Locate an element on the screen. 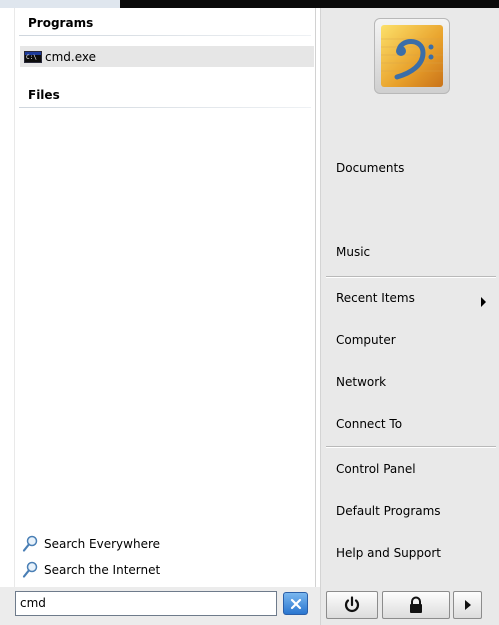 The width and height of the screenshot is (499, 625). section-heading-files: Files is located at coordinates (165, 95).